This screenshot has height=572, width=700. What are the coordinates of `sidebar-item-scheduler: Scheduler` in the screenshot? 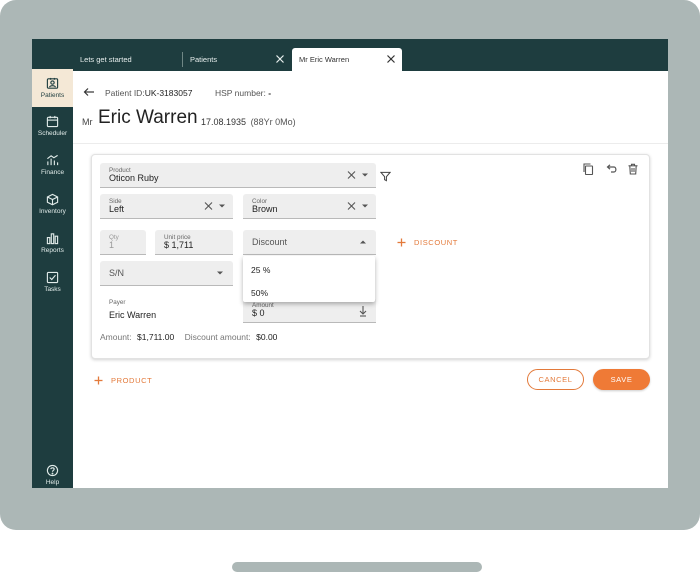 It's located at (52, 126).